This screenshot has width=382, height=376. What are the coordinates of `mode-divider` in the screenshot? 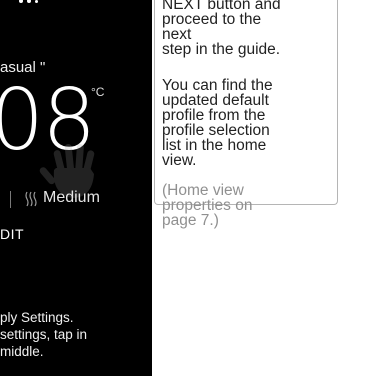 It's located at (10, 199).